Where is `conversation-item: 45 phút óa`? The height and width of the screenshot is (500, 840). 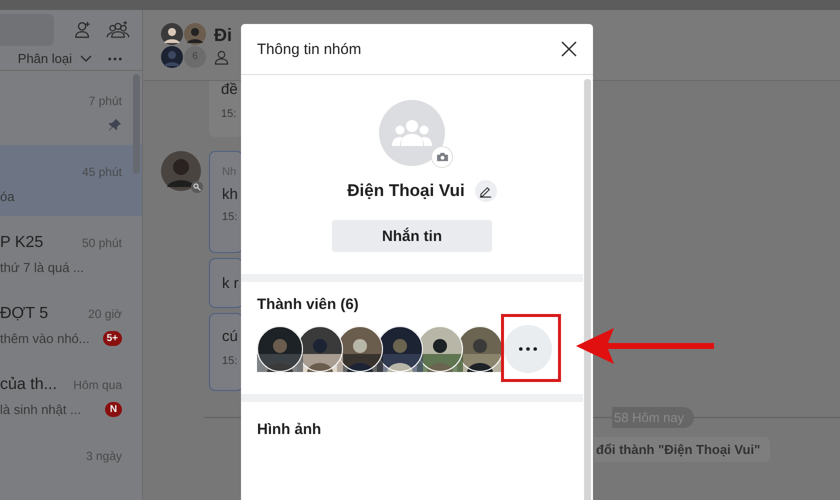 conversation-item: 45 phút óa is located at coordinates (71, 180).